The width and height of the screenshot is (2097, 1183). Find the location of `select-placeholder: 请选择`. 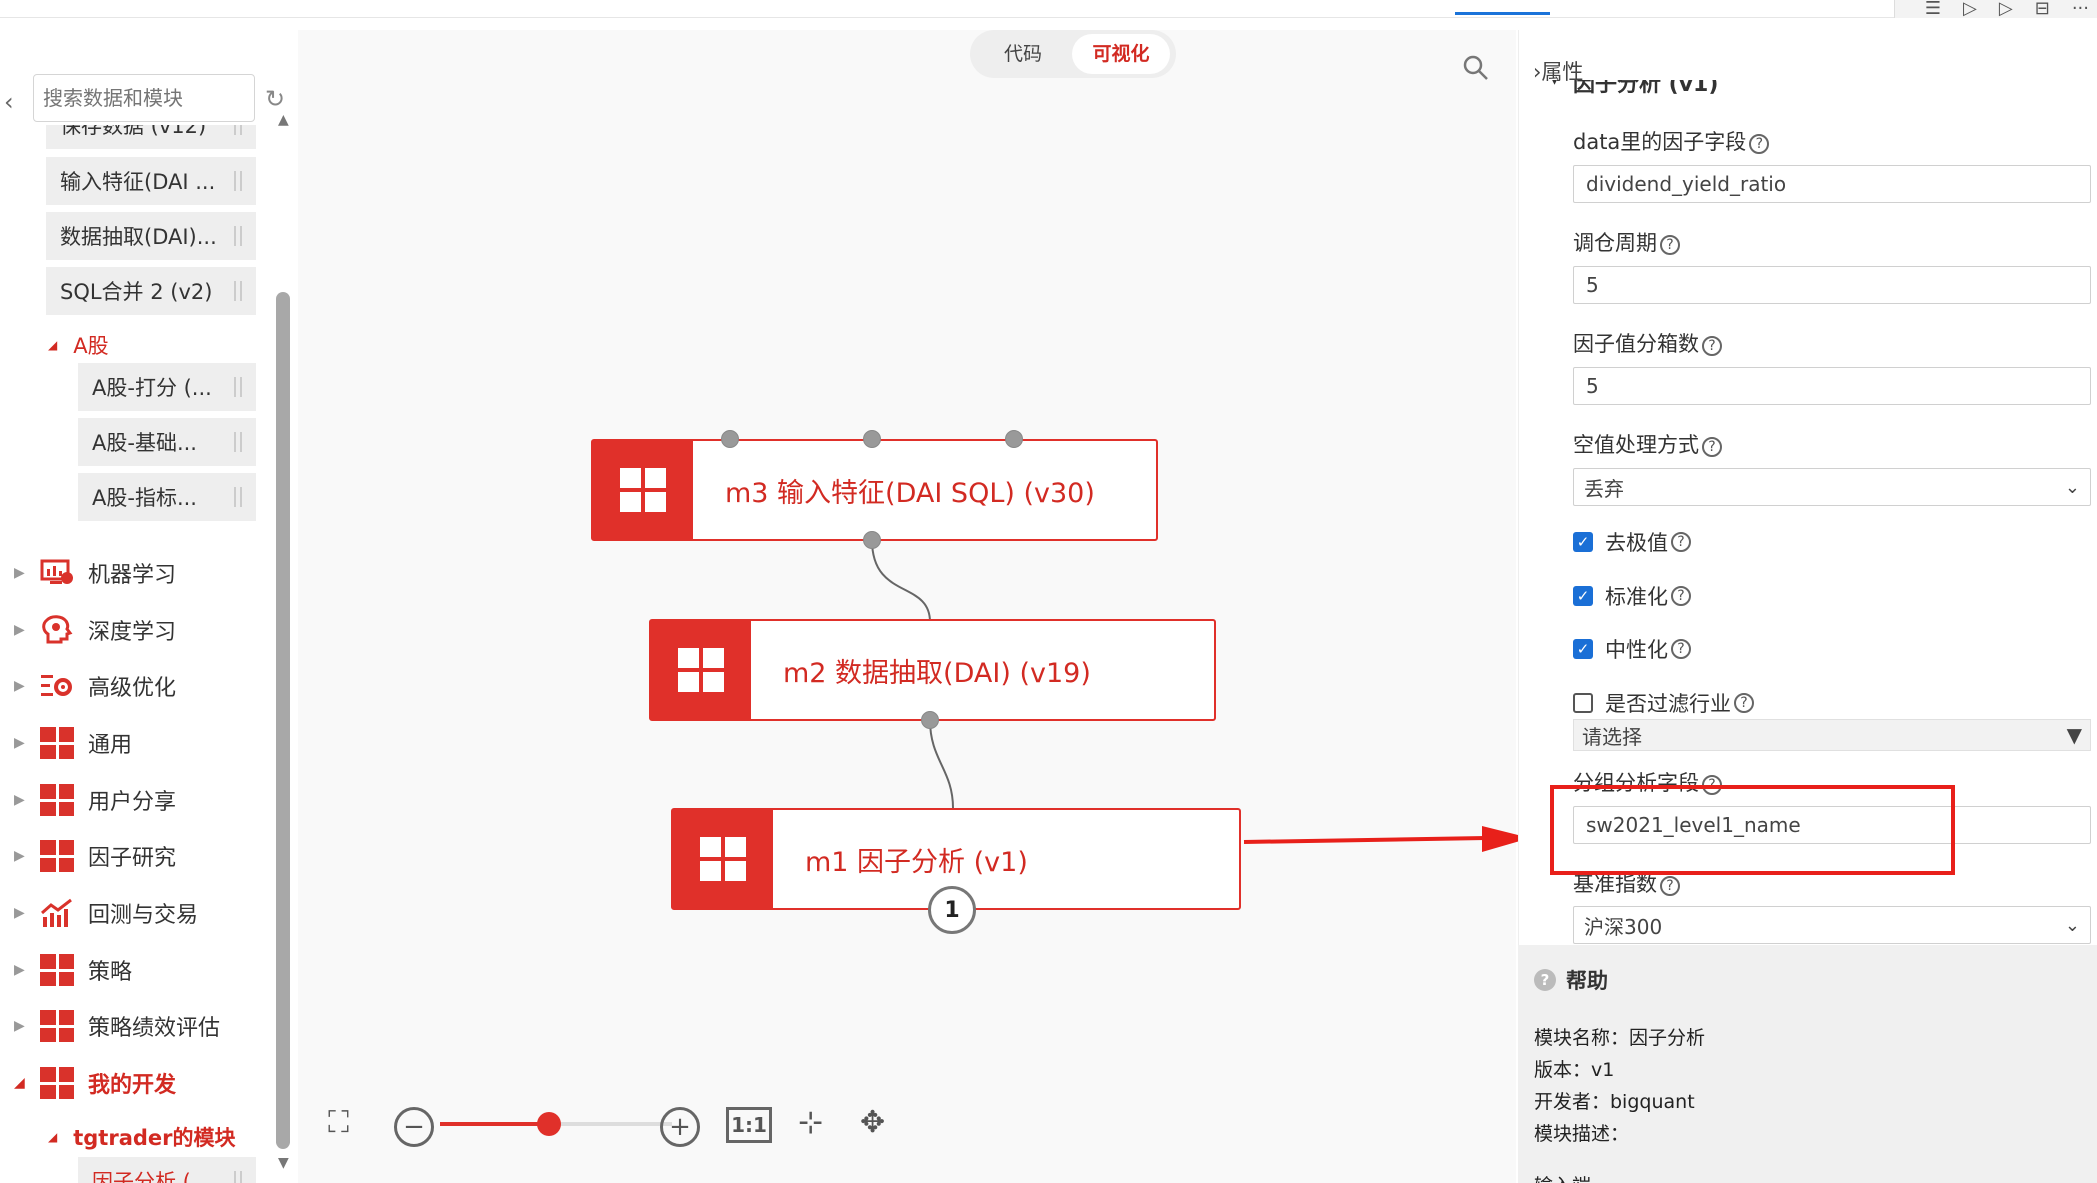

select-placeholder: 请选择 is located at coordinates (1612, 736).